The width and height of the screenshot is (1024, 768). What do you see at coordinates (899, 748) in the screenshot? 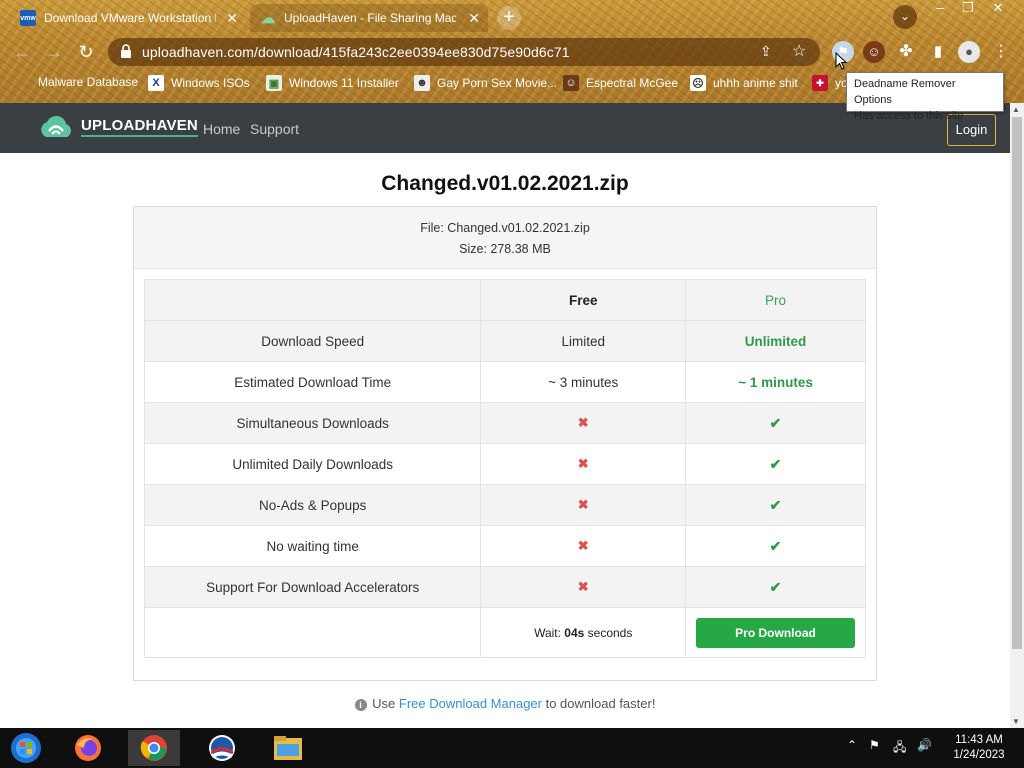
I see `network-icon: 🖧` at bounding box center [899, 748].